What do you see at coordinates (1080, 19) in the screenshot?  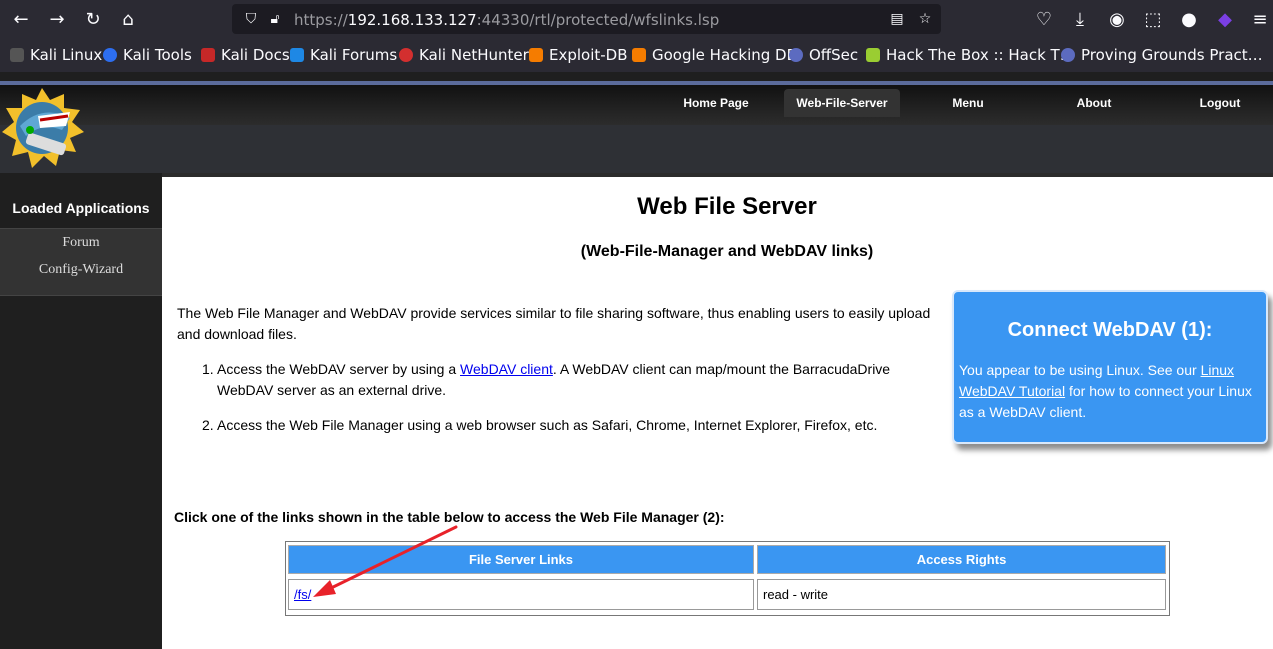 I see `download-icon: ⤓` at bounding box center [1080, 19].